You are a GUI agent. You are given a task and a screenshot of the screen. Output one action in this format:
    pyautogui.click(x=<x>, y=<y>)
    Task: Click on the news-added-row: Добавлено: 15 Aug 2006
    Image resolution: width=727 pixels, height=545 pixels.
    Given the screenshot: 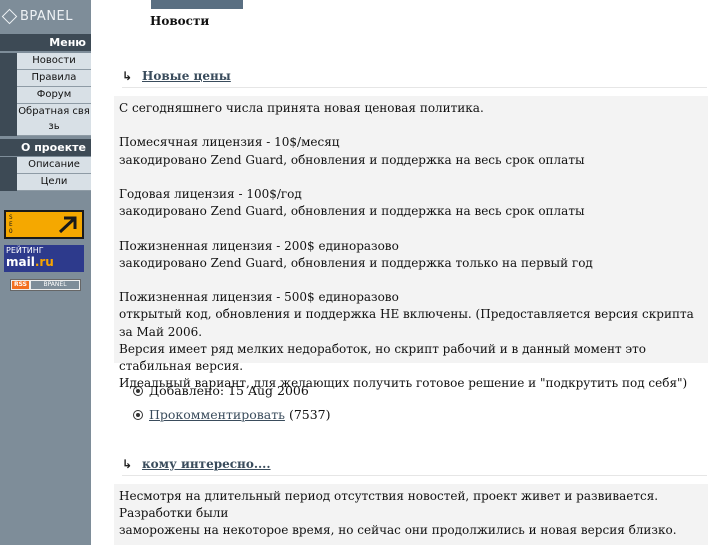 What is the action you would take?
    pyautogui.click(x=221, y=390)
    